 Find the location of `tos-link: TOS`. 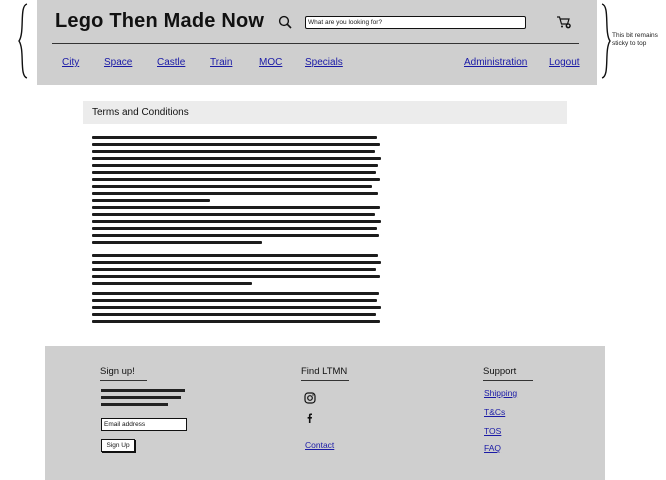

tos-link: TOS is located at coordinates (492, 431).